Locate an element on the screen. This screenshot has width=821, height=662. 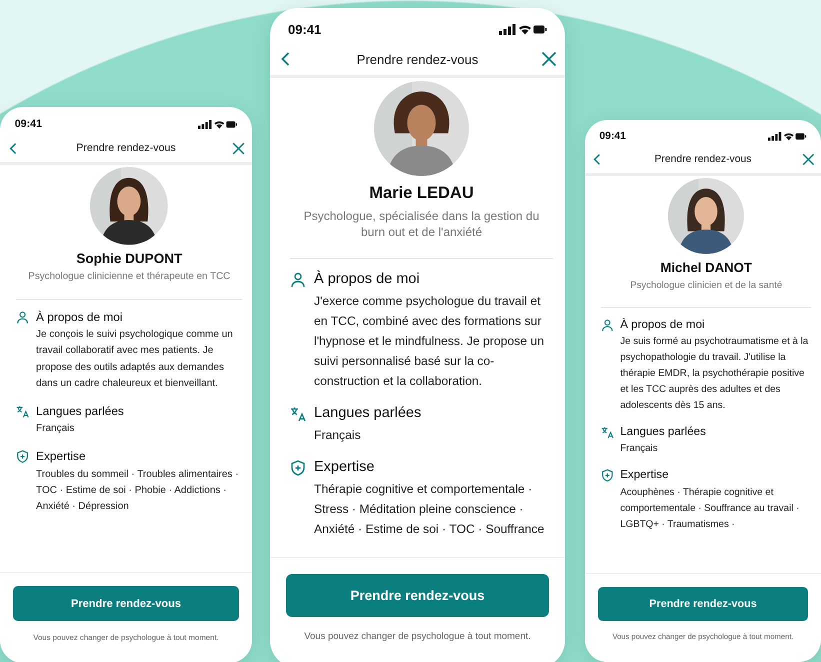
section-text: Je suis formé au psychotraumatisme et à la psychopathologie du travail. J'utilise la thérapie EMDR, la psychothérapie positive et les TCC auprès des adultes et des adolescents dès 15 ans. is located at coordinates (715, 373).